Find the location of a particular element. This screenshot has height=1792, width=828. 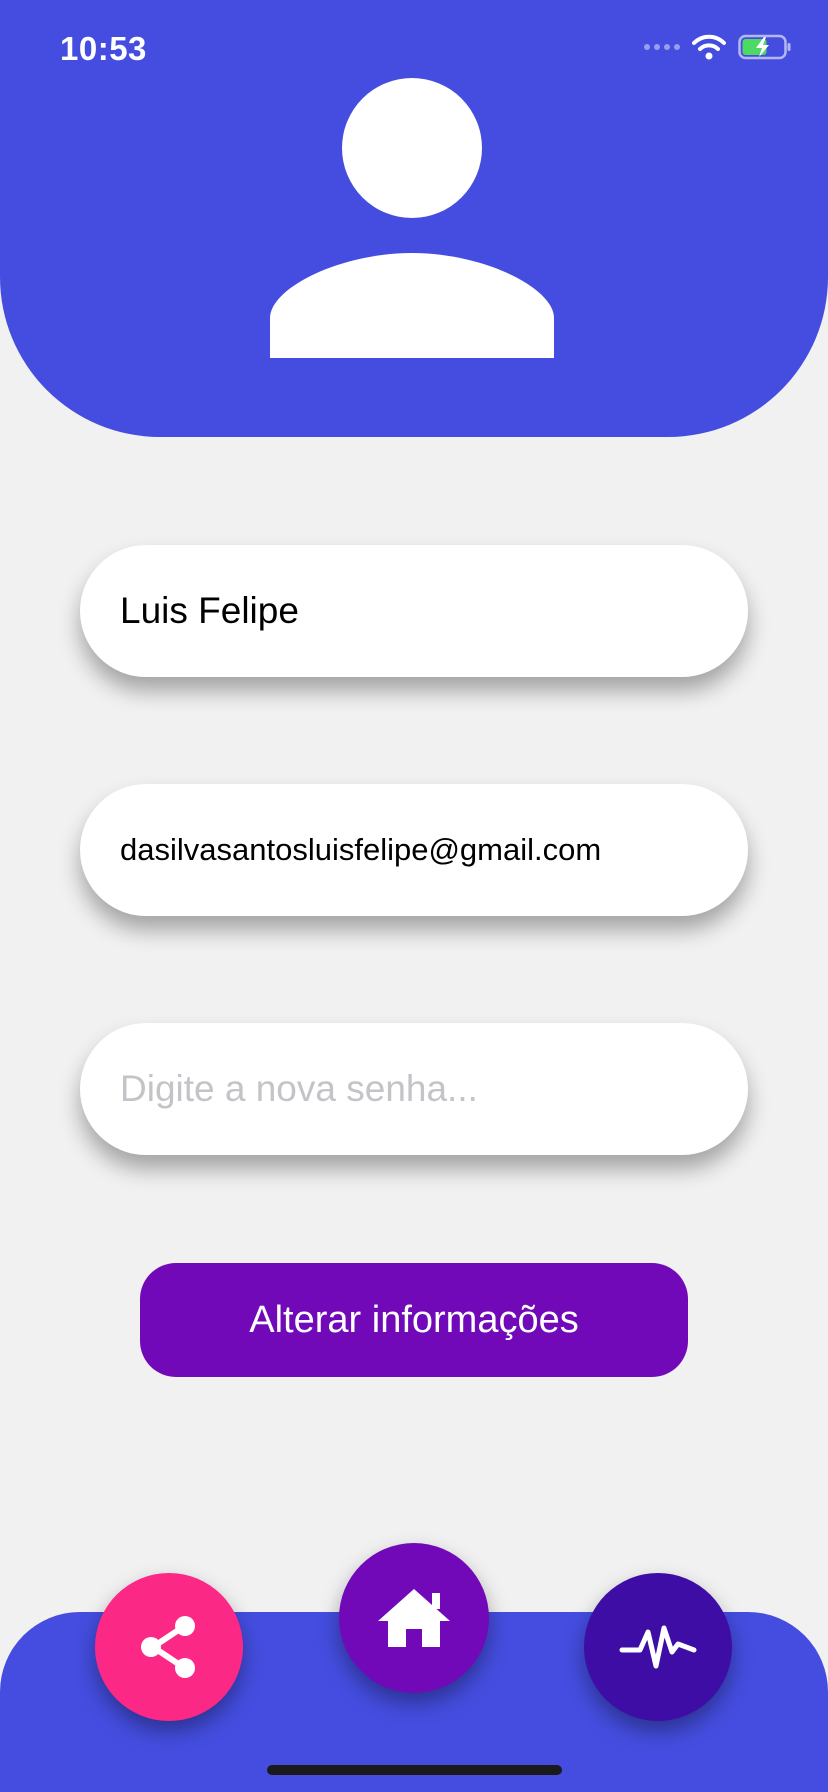

status-icons is located at coordinates (718, 47).